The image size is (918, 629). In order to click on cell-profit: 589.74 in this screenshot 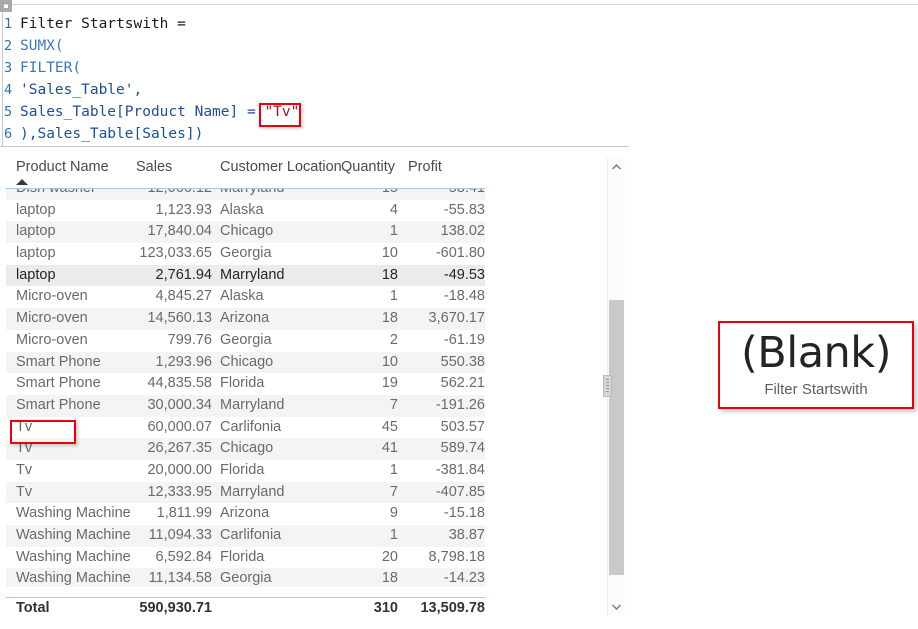, I will do `click(444, 449)`.